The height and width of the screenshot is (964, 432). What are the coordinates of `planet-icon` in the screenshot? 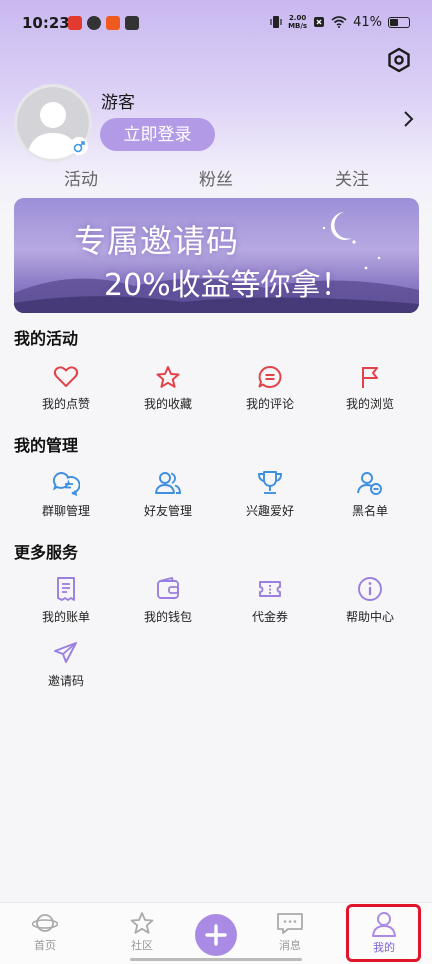 It's located at (45, 923).